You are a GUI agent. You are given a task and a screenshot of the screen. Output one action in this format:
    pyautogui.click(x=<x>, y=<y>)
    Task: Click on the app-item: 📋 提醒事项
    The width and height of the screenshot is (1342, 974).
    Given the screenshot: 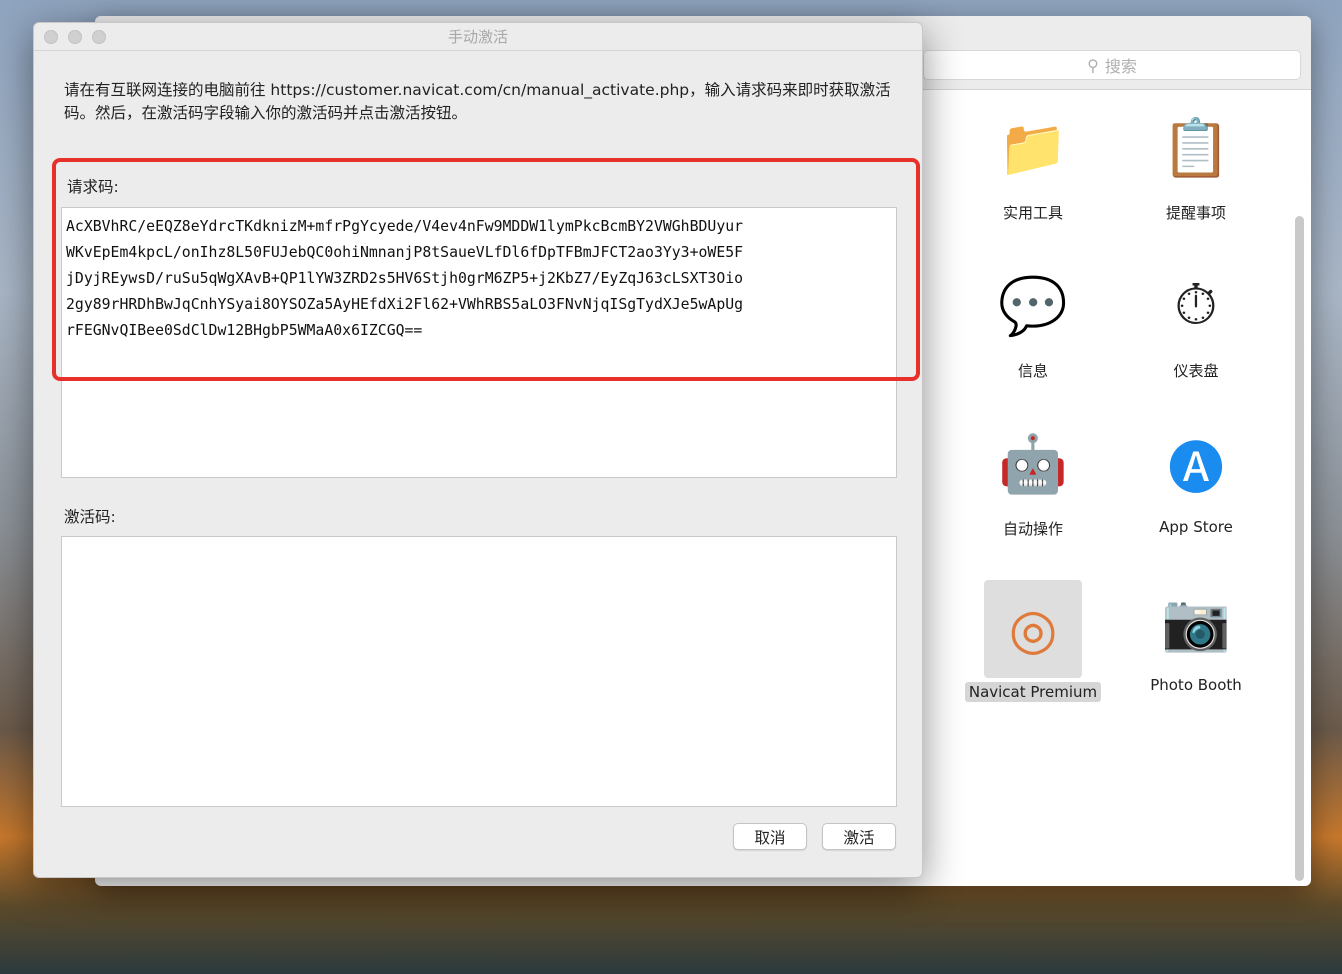 What is the action you would take?
    pyautogui.click(x=1196, y=164)
    